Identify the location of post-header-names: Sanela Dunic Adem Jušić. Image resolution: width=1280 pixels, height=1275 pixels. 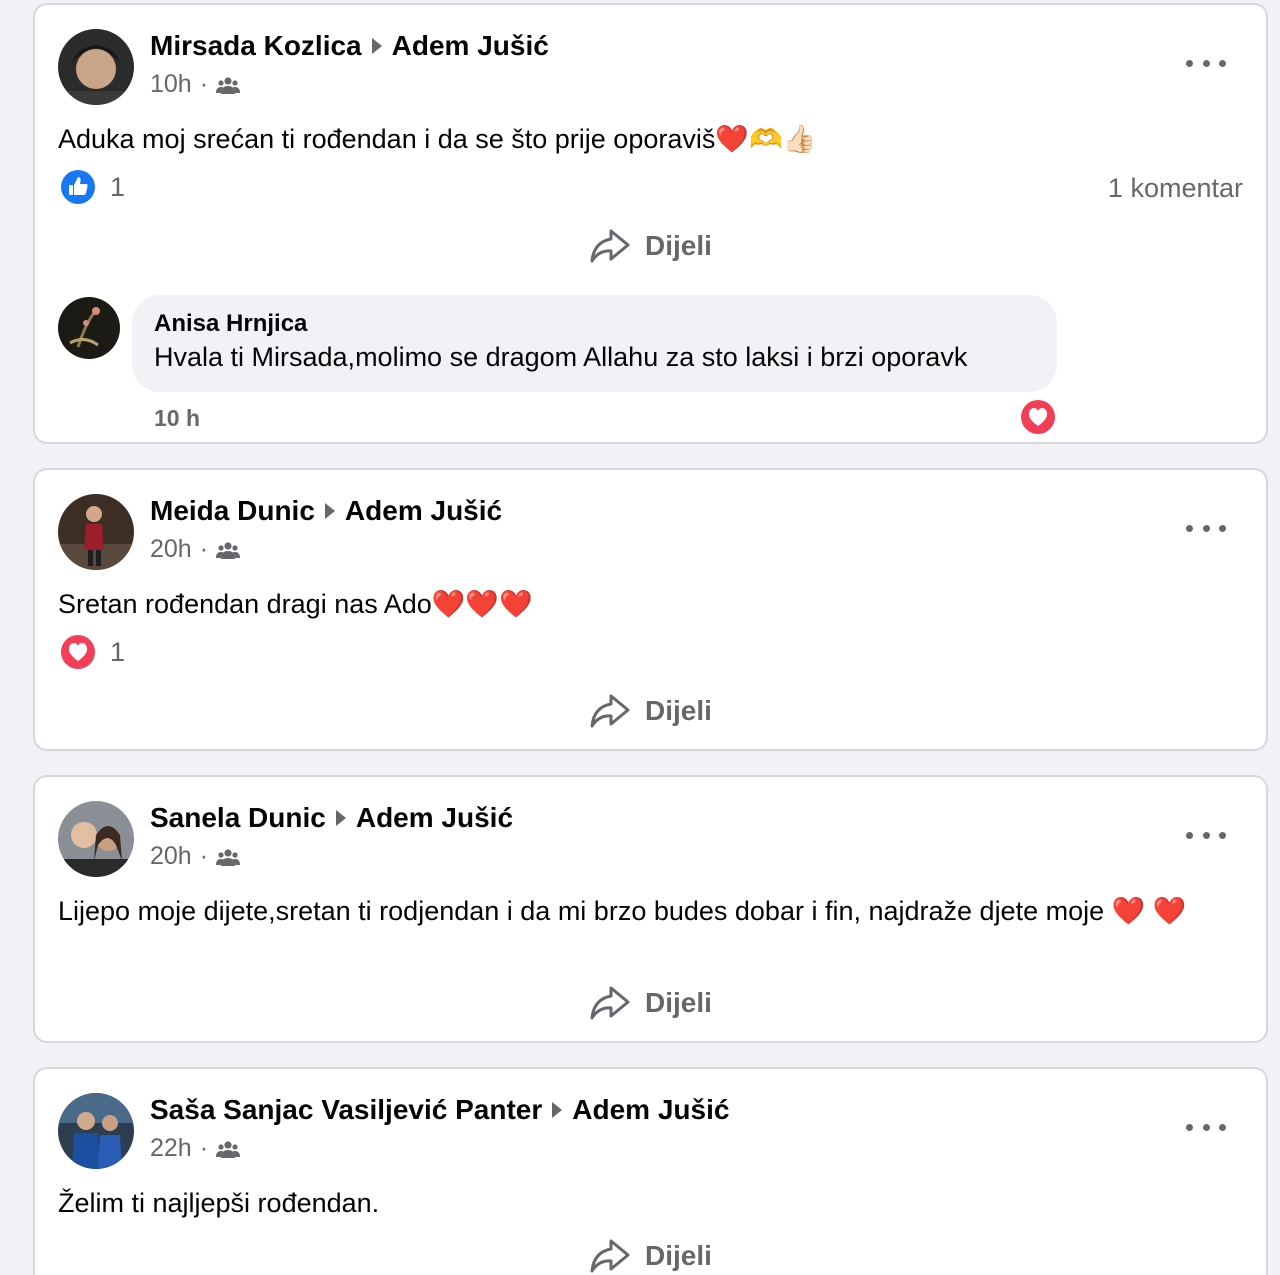
(331, 818).